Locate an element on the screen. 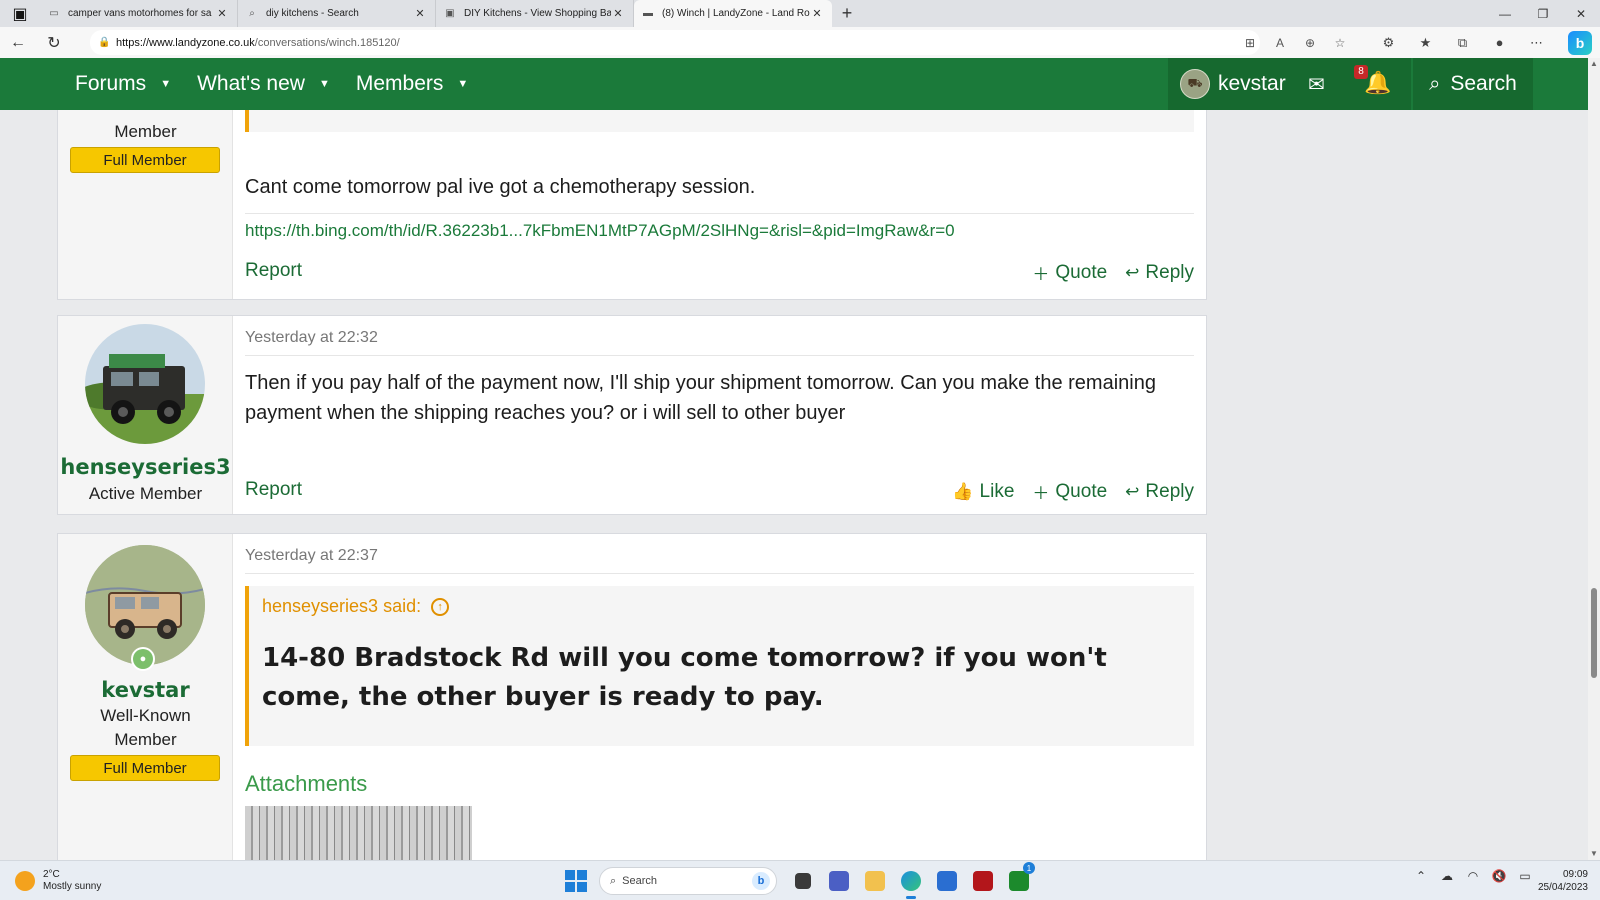  restore-icon: ❐ is located at coordinates (1543, 13).